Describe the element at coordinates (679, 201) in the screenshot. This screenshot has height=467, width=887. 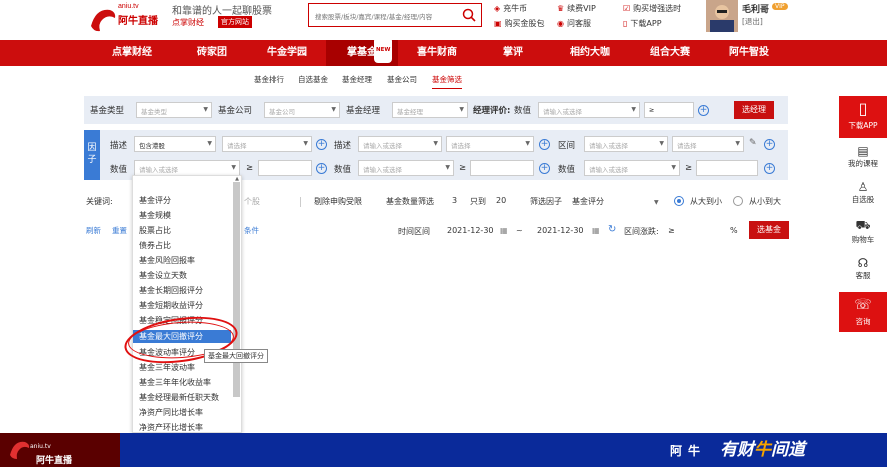
I see `sort-desc-radio` at that location.